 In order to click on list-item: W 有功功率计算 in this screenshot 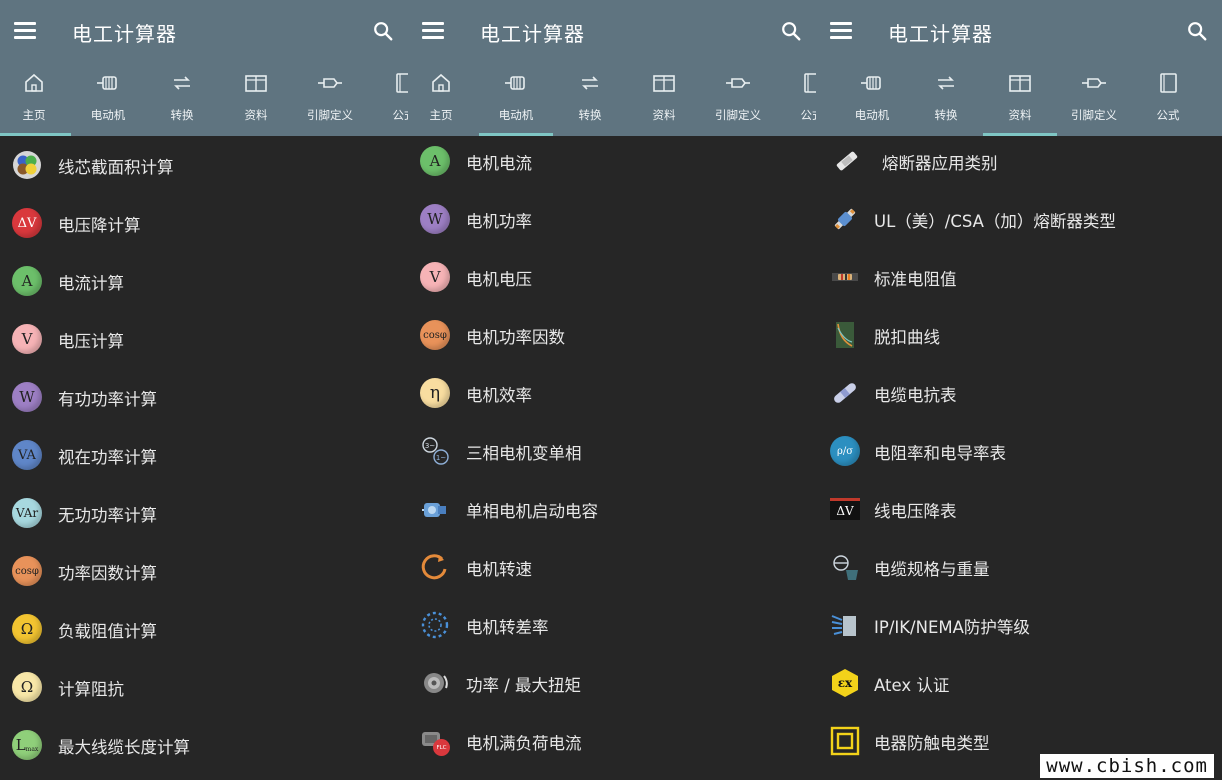, I will do `click(204, 397)`.